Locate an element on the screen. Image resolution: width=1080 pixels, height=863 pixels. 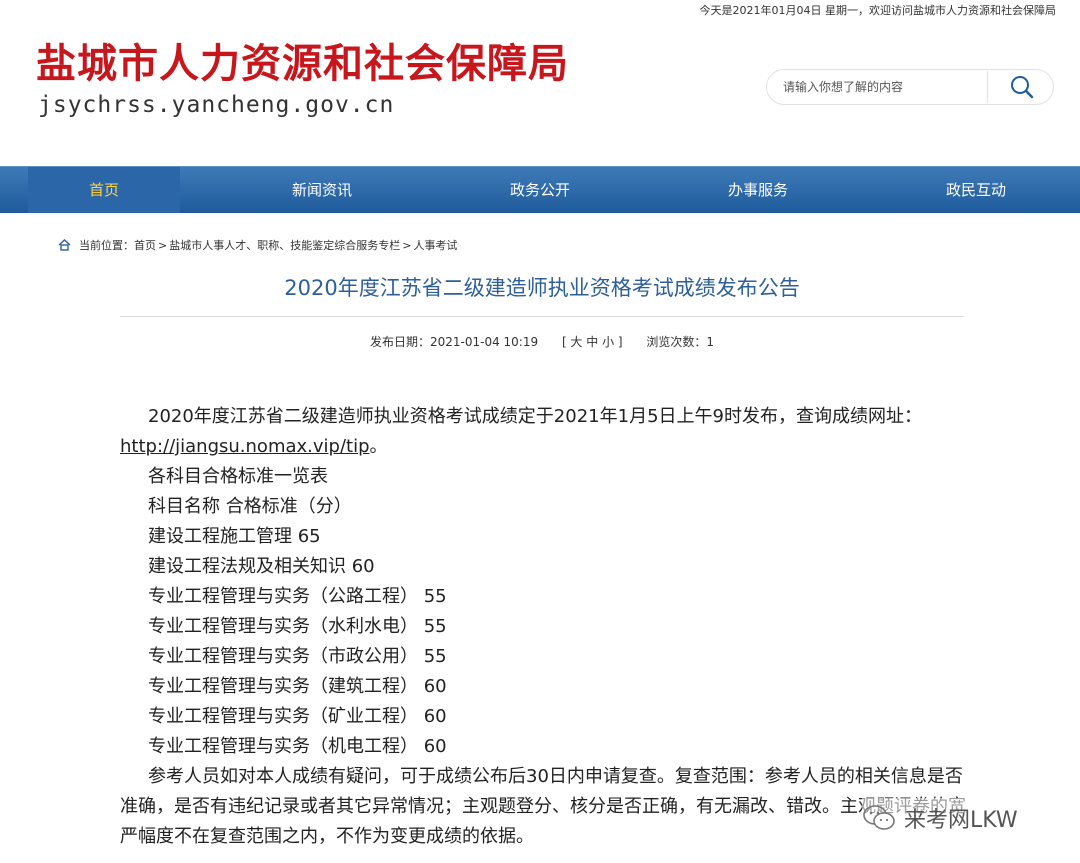
list-item: 专业工程管理与实务（水利水电） 55 is located at coordinates (297, 626).